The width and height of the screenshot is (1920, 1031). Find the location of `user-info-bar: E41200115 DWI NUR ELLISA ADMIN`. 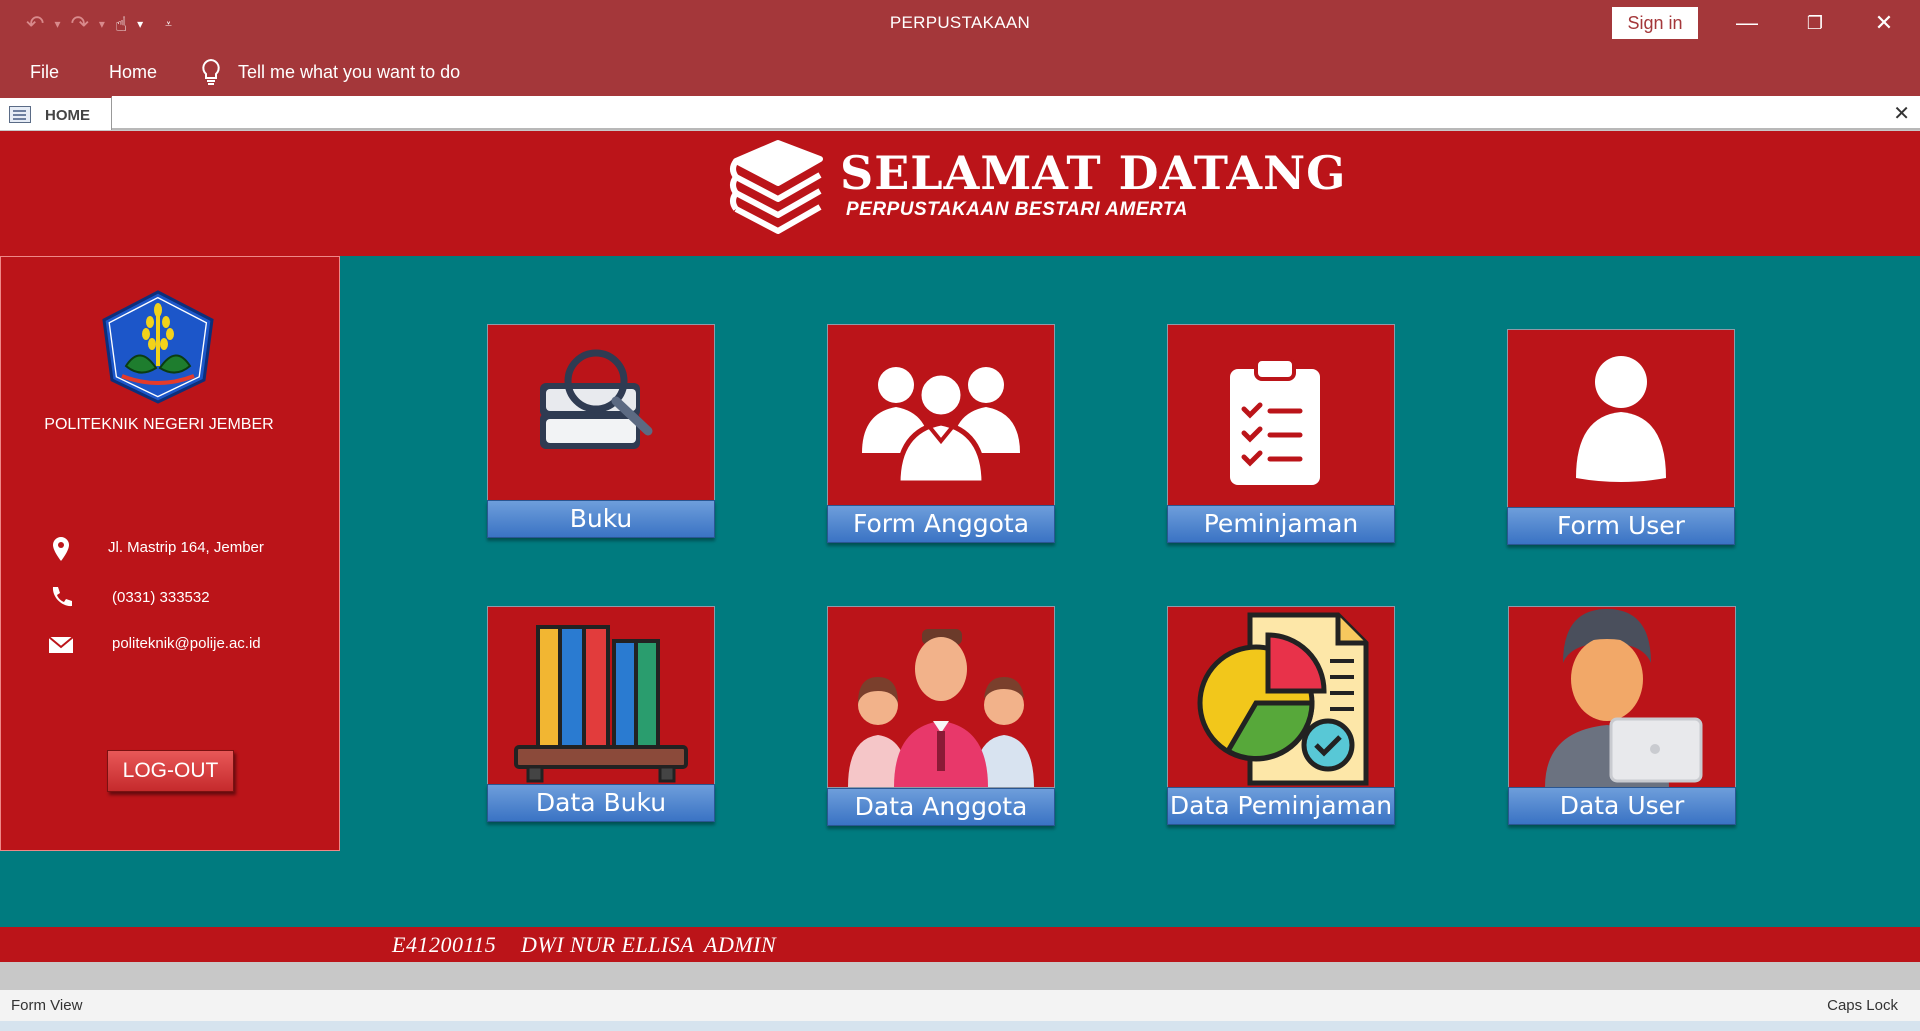

user-info-bar: E41200115 DWI NUR ELLISA ADMIN is located at coordinates (960, 944).